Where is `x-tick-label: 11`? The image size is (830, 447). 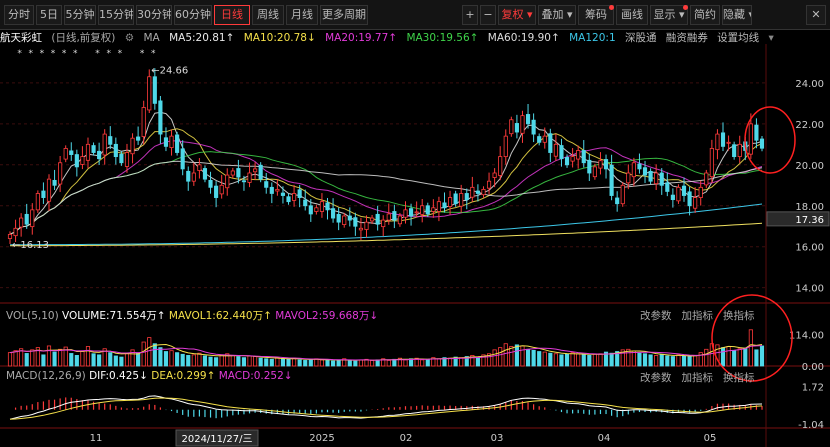
x-tick-label: 11 is located at coordinates (96, 438).